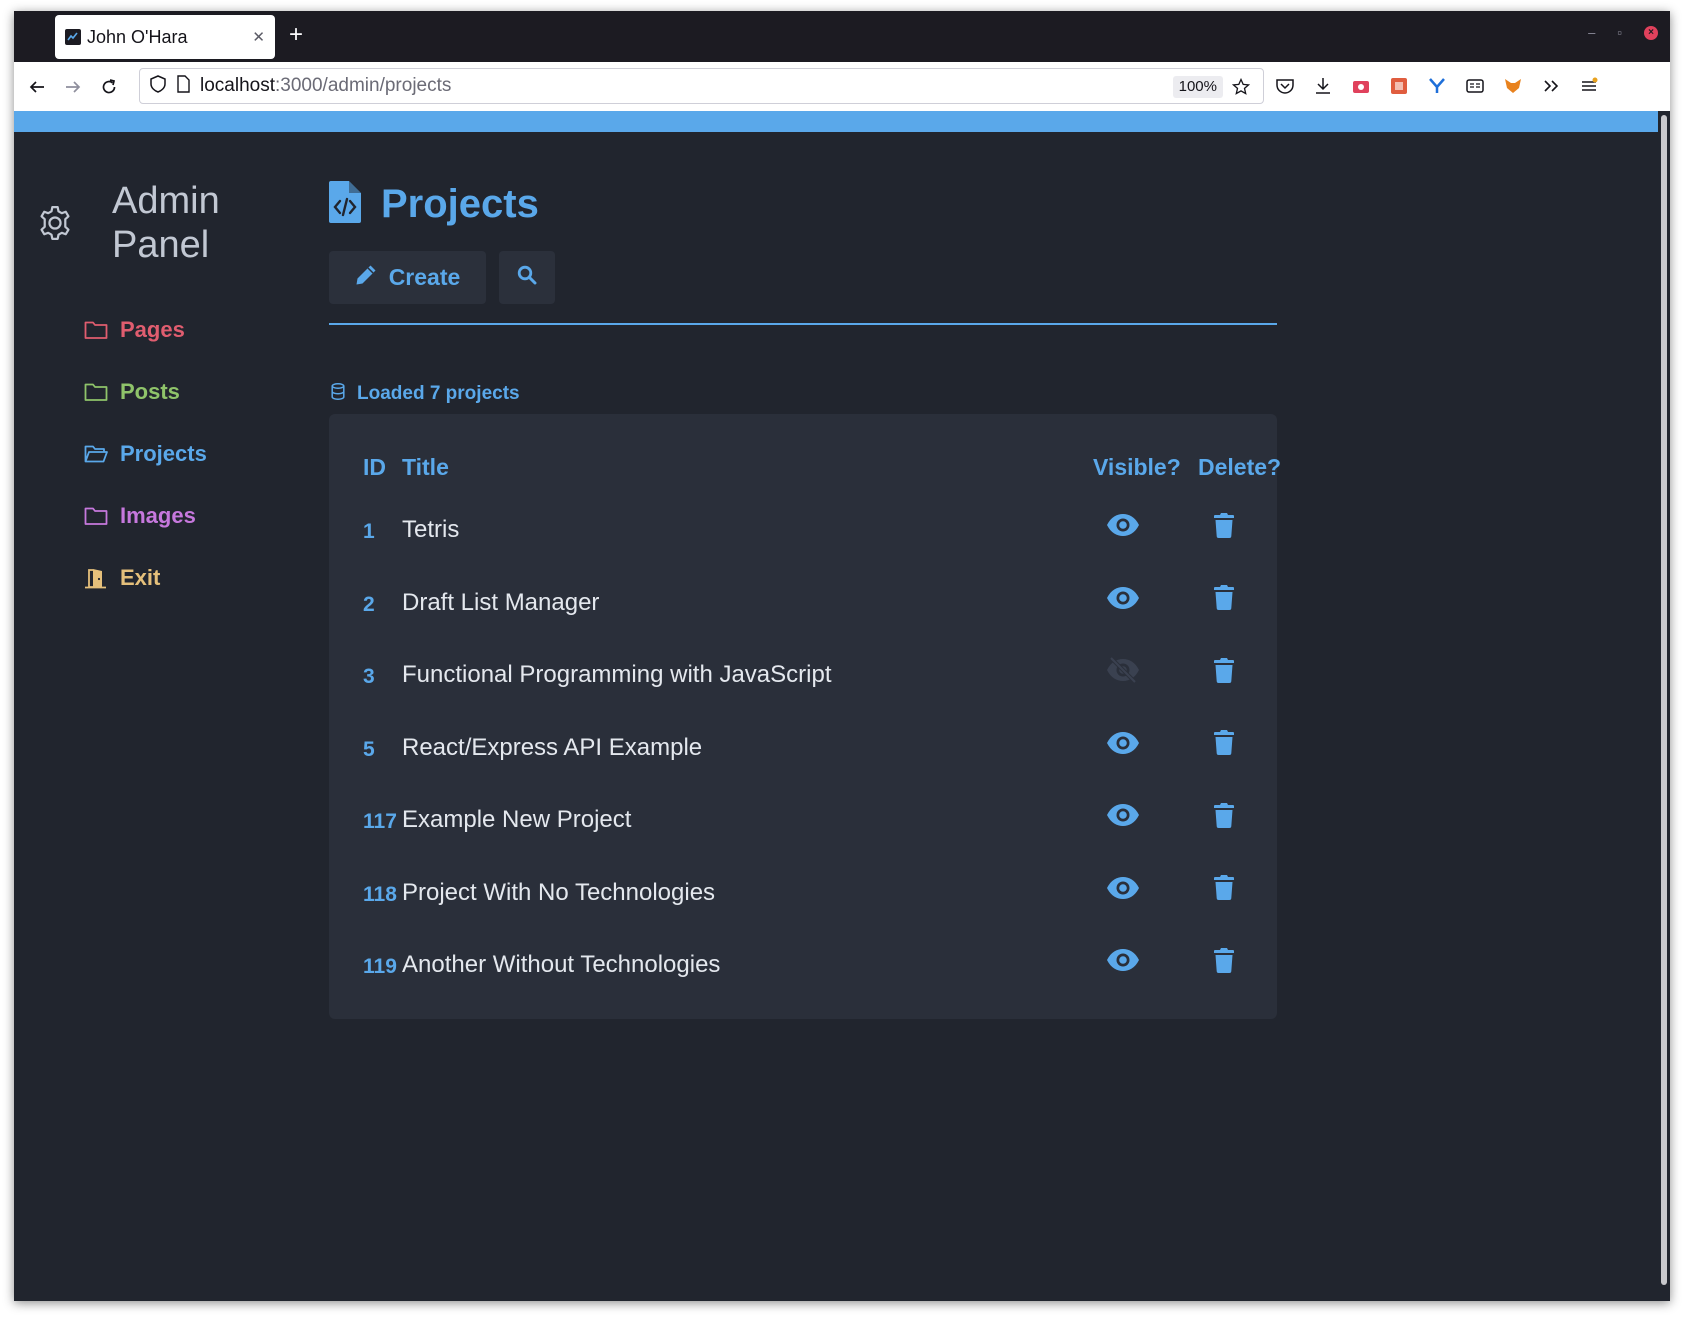 The image size is (1684, 1317). I want to click on sidebar-item-label: Projects, so click(163, 453).